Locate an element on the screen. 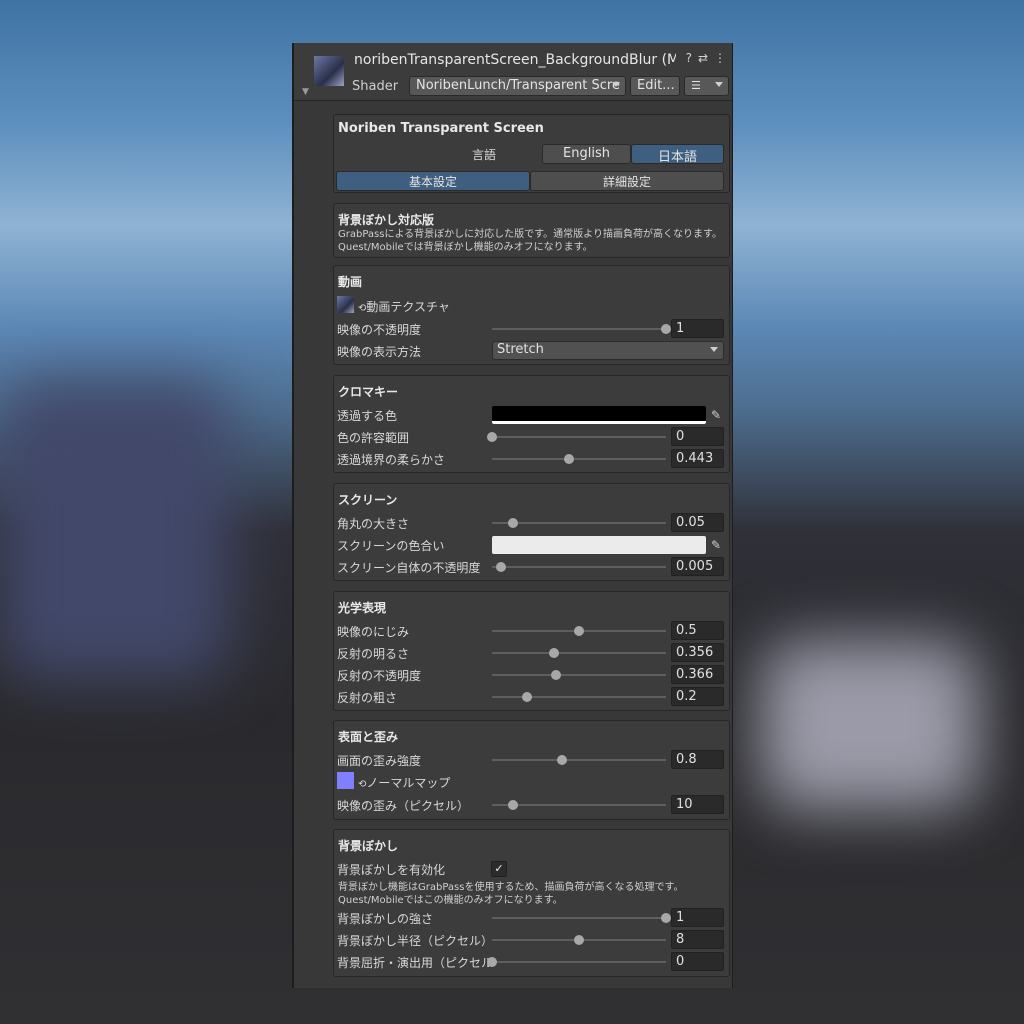 The width and height of the screenshot is (1024, 1024). chroma-softness-field: 0.443 is located at coordinates (697, 458).